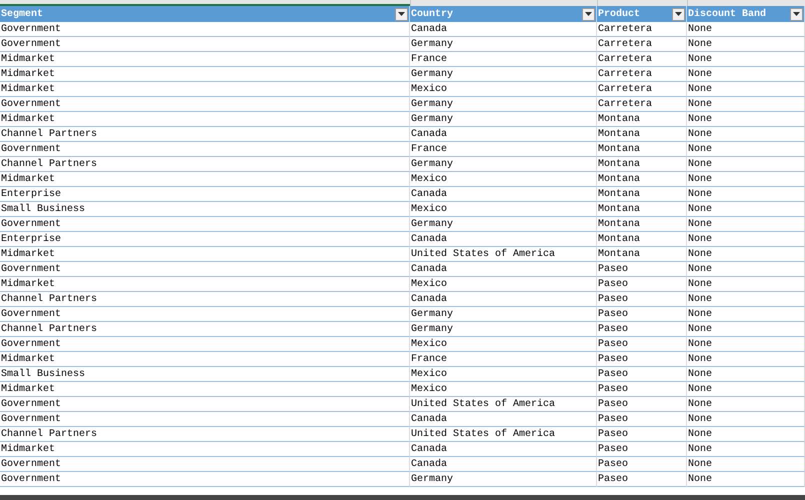  Describe the element at coordinates (620, 15) in the screenshot. I see `header-label: Product` at that location.